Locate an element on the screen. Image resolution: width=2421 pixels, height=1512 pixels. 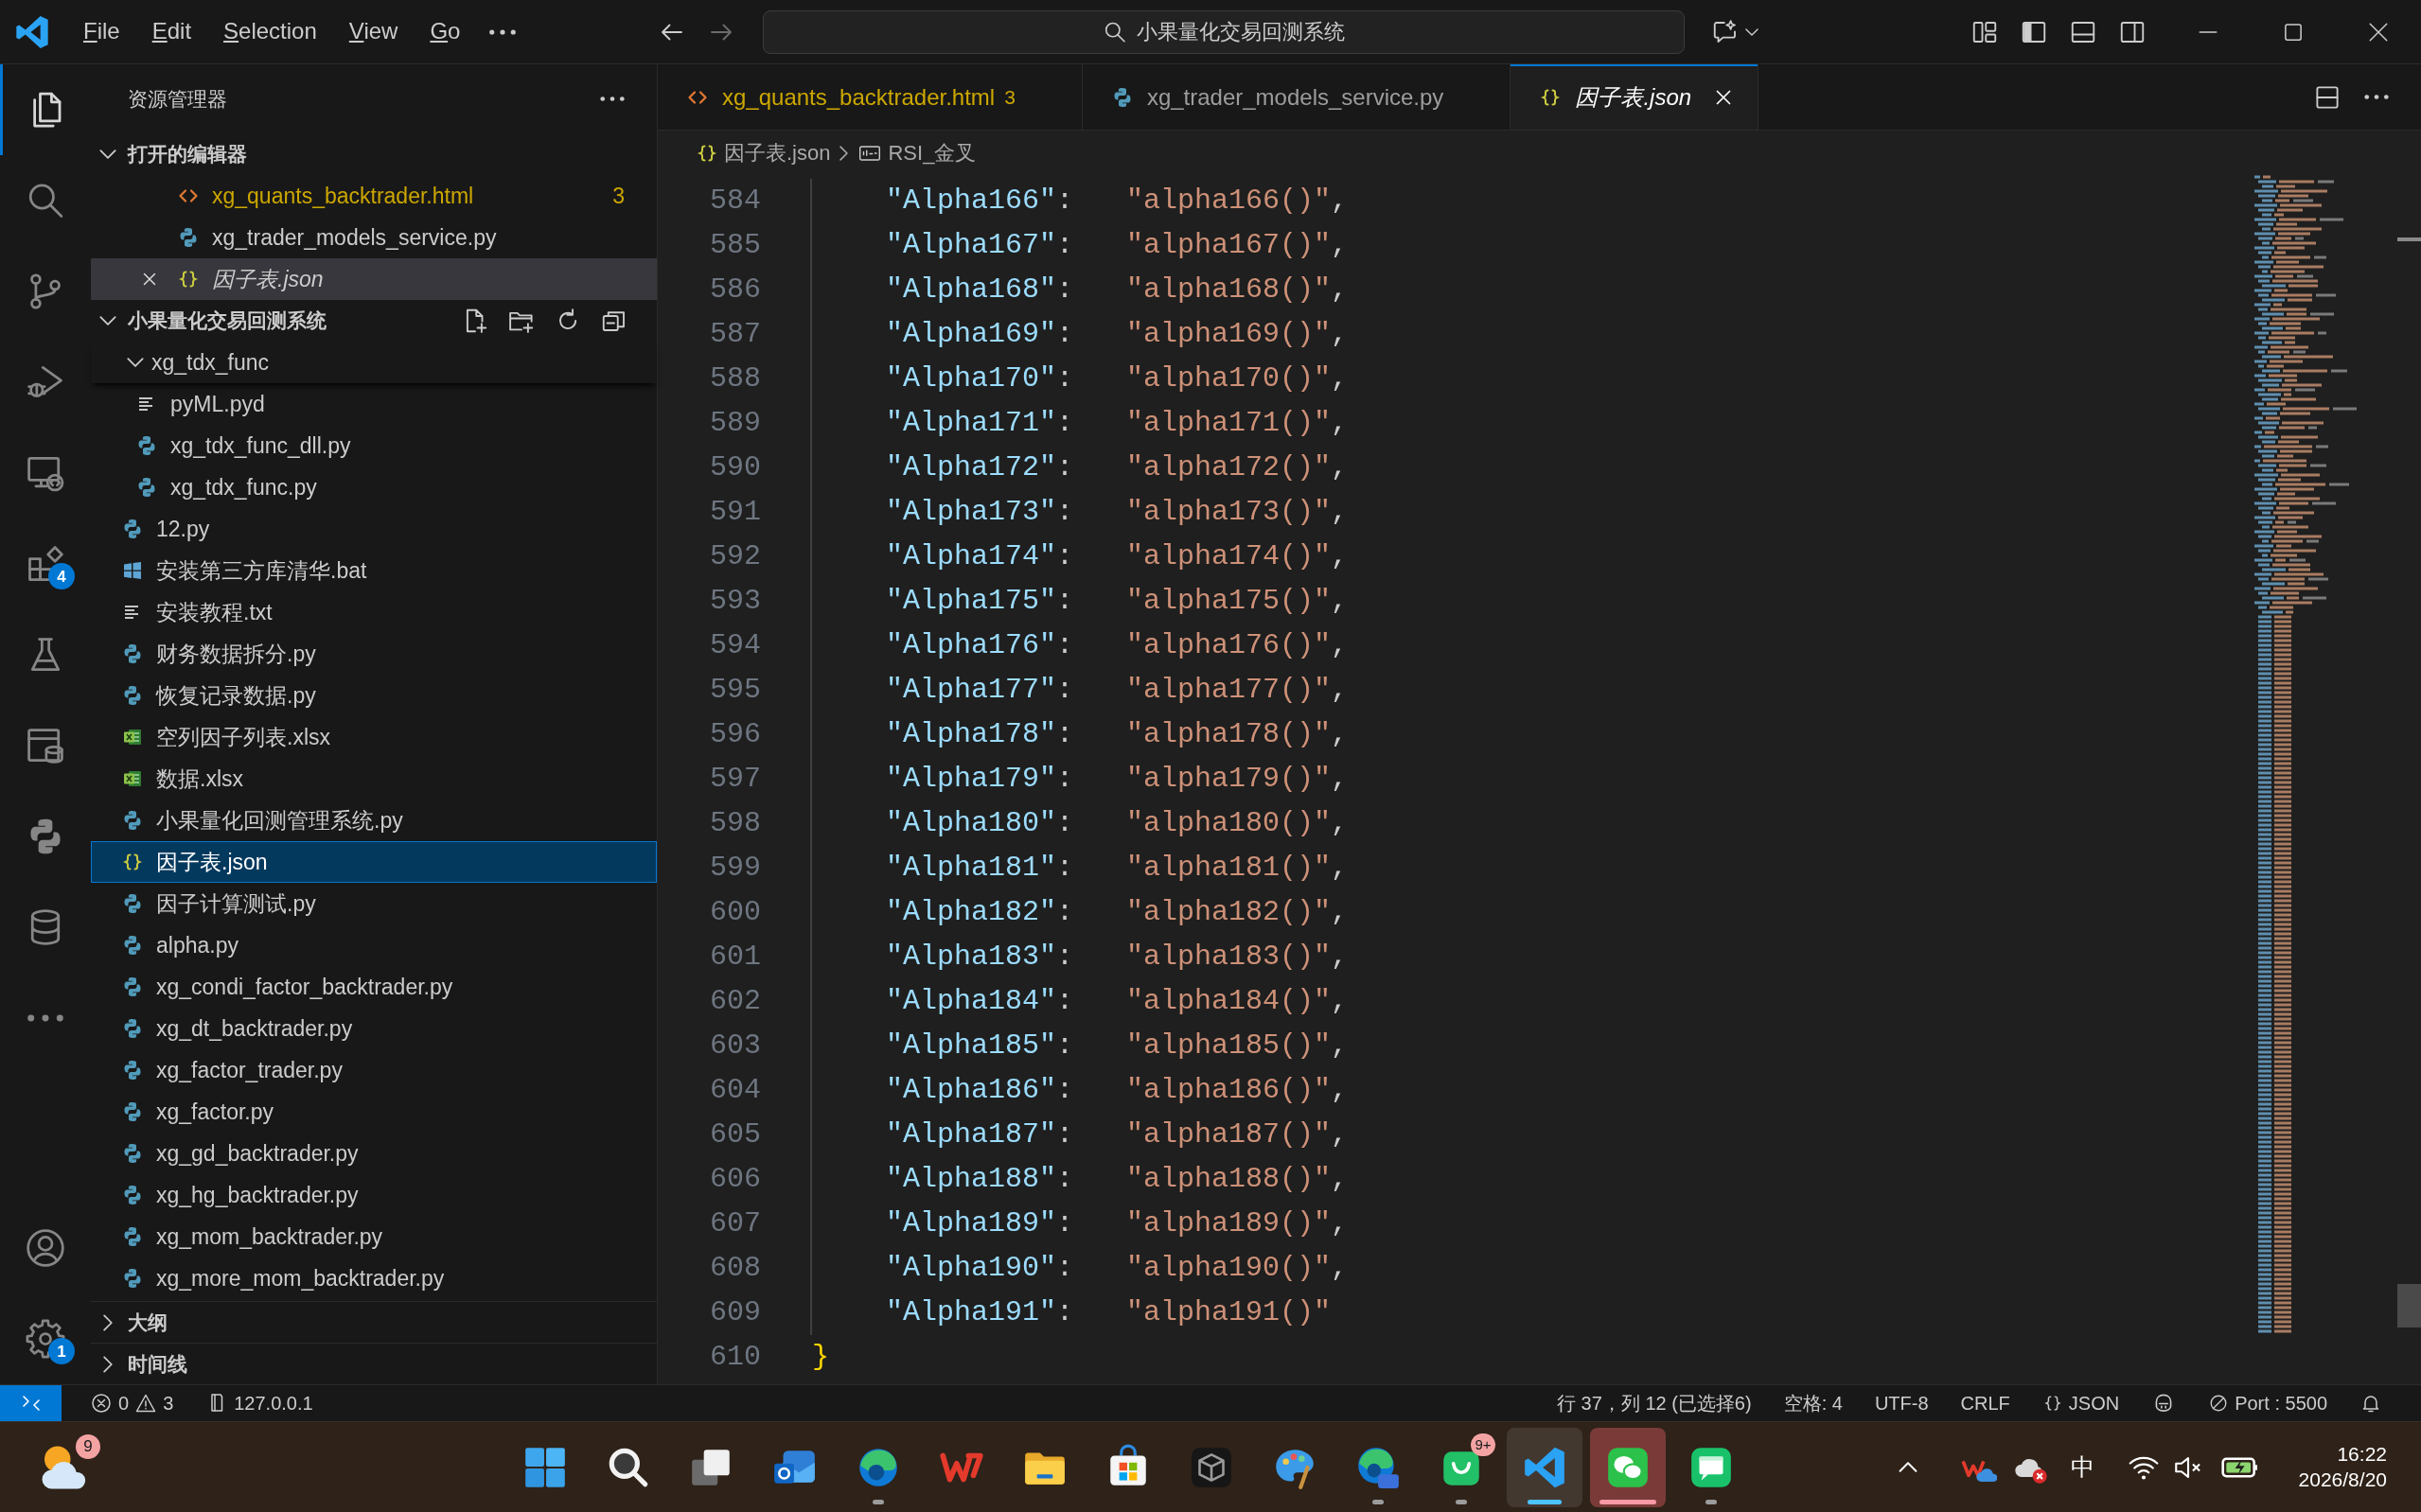
line-number: 596 is located at coordinates (735, 734).